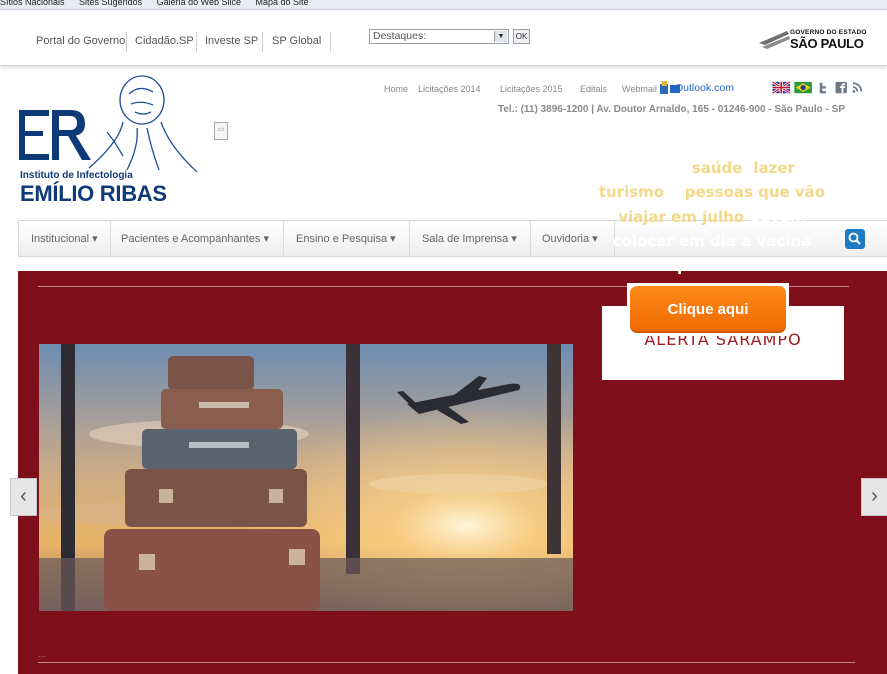  What do you see at coordinates (774, 167) in the screenshot?
I see `message-highlight: lazer` at bounding box center [774, 167].